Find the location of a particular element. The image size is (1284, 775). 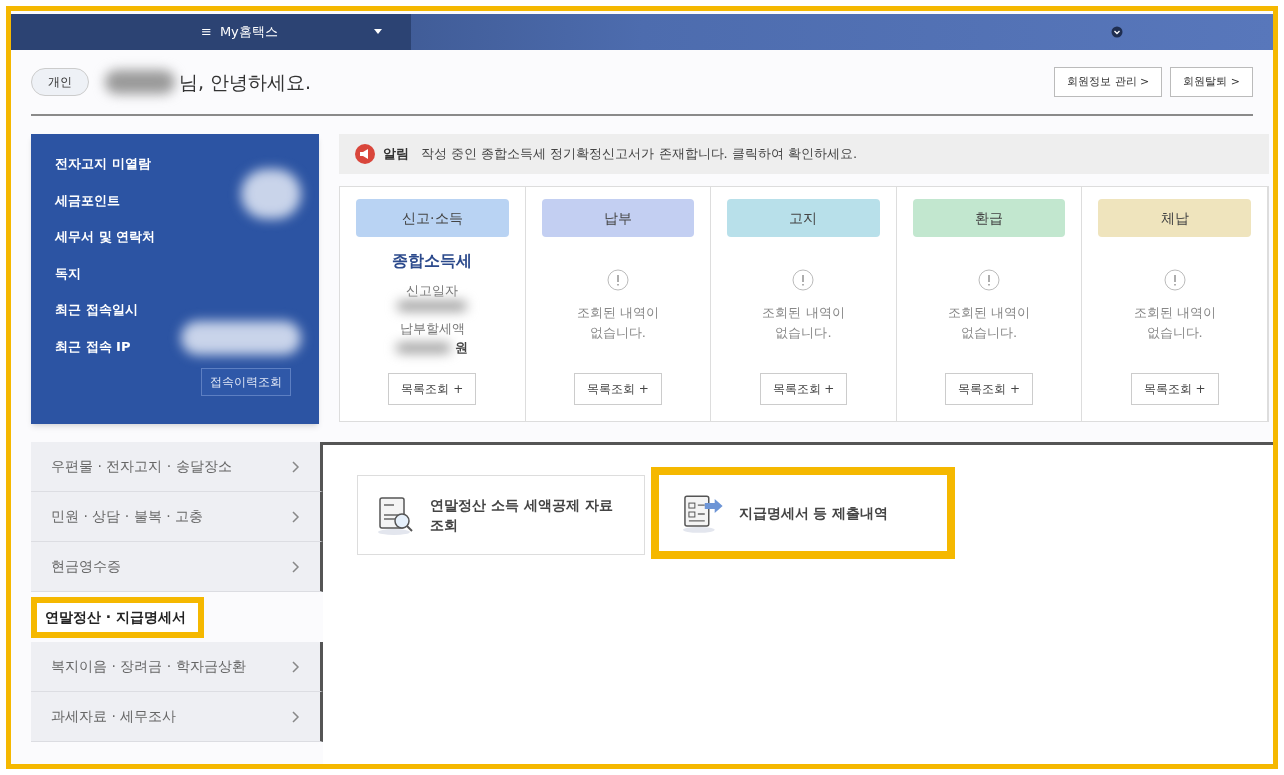

menu-glyph: ≡ is located at coordinates (206, 32).